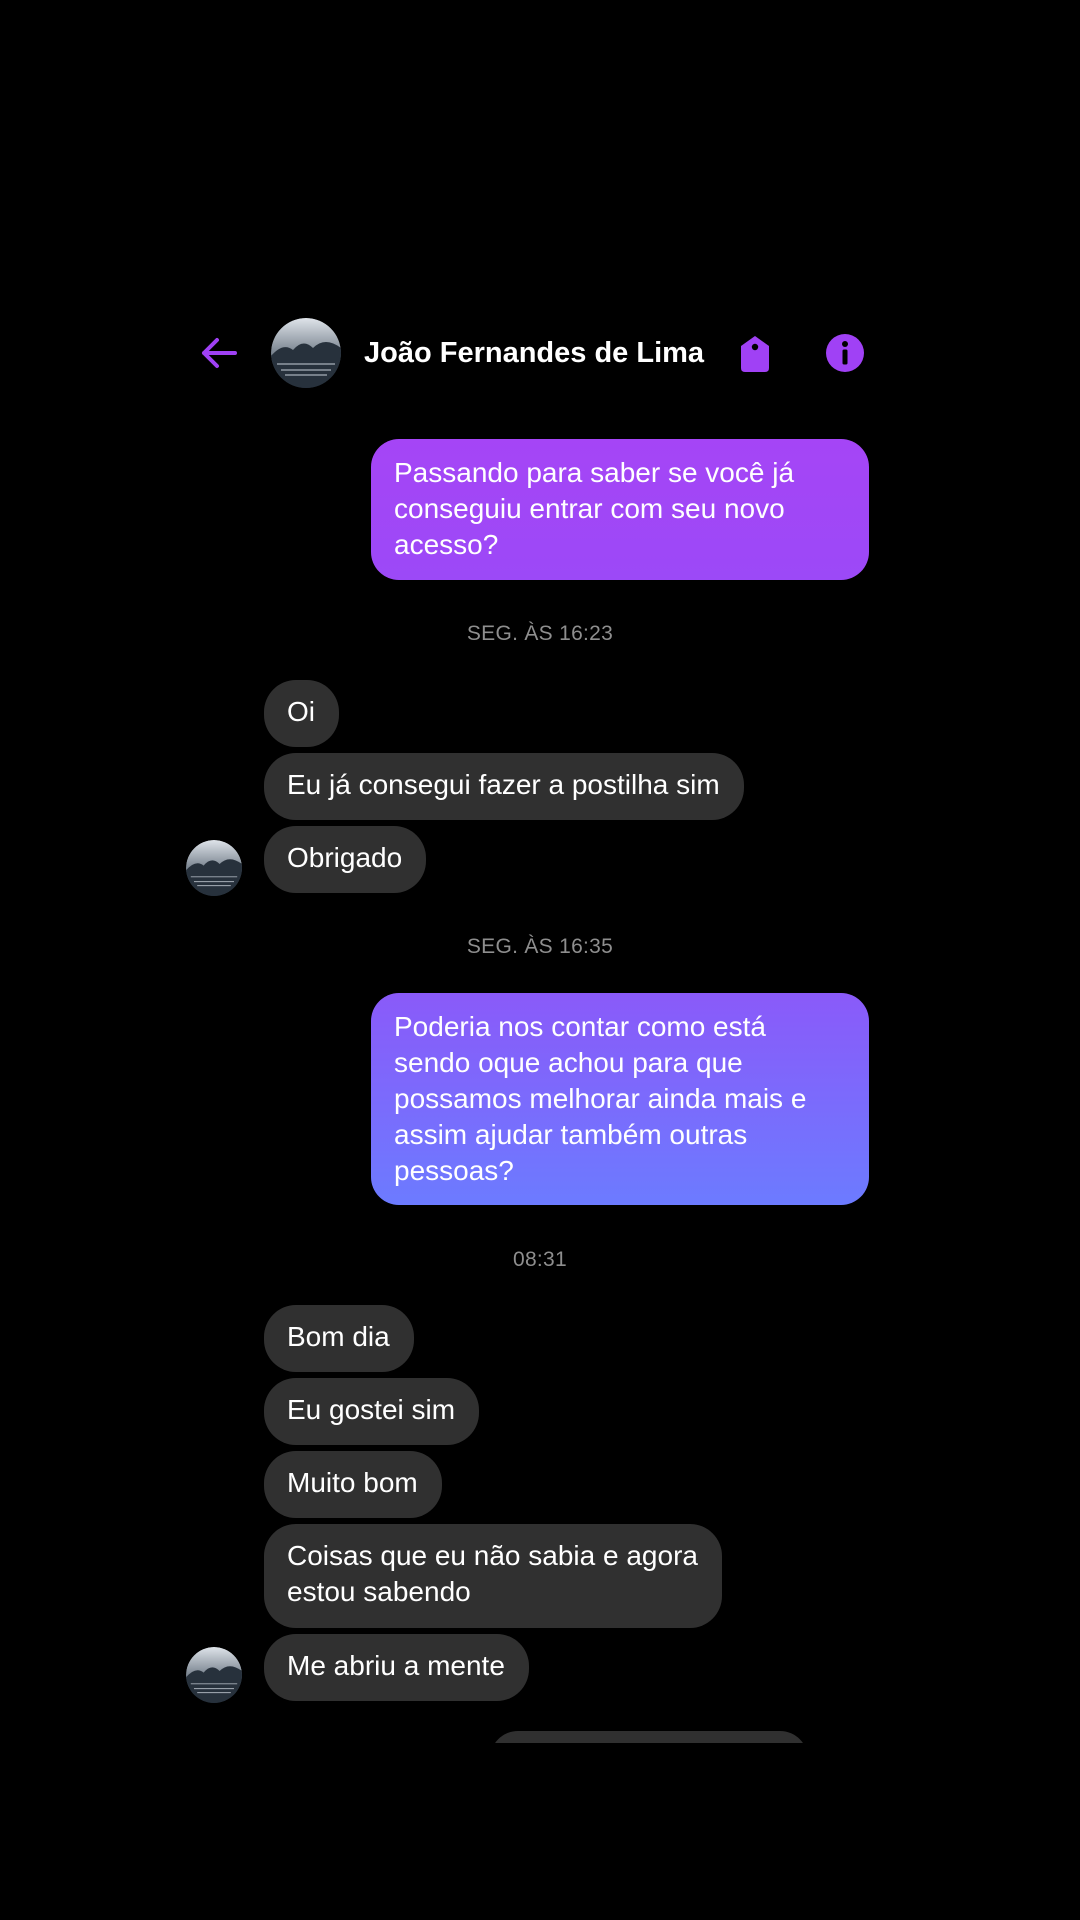 Image resolution: width=1080 pixels, height=1920 pixels. Describe the element at coordinates (540, 946) in the screenshot. I see `timestamp-separator: SEG. ÀS 16:35` at that location.